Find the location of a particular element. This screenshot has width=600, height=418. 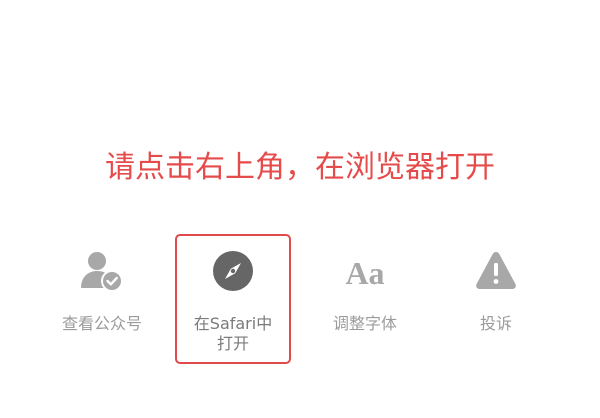

compass-icon is located at coordinates (233, 271).